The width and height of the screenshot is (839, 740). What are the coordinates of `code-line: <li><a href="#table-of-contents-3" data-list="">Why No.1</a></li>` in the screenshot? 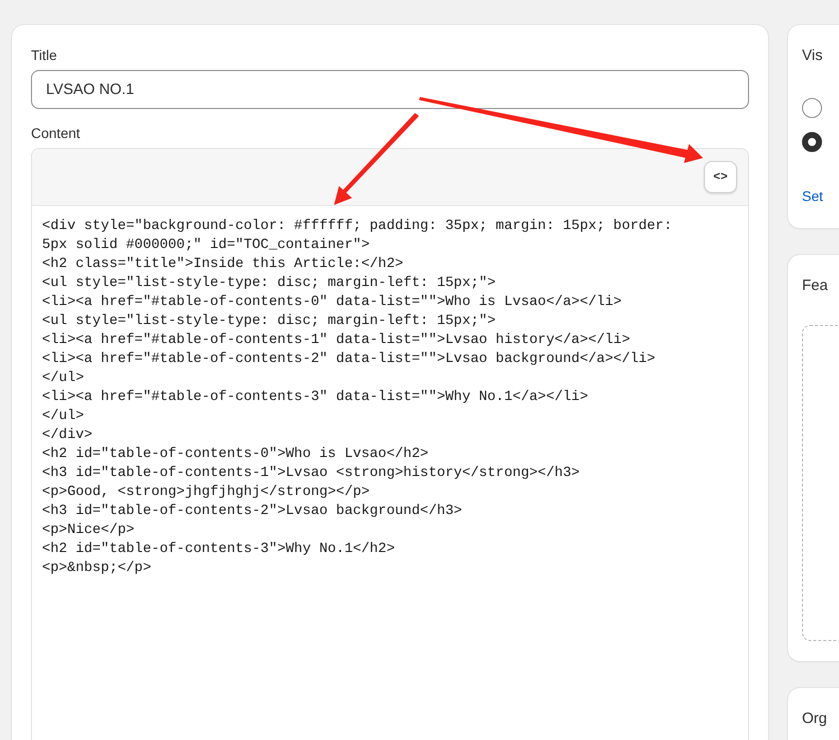 It's located at (316, 397).